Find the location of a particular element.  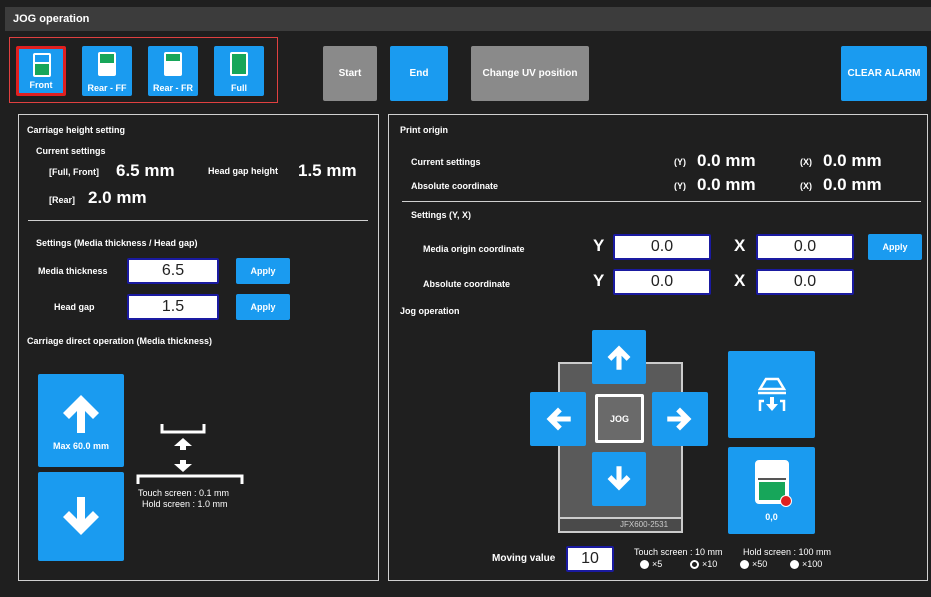

mode-label: Rear - FR is located at coordinates (172, 88).